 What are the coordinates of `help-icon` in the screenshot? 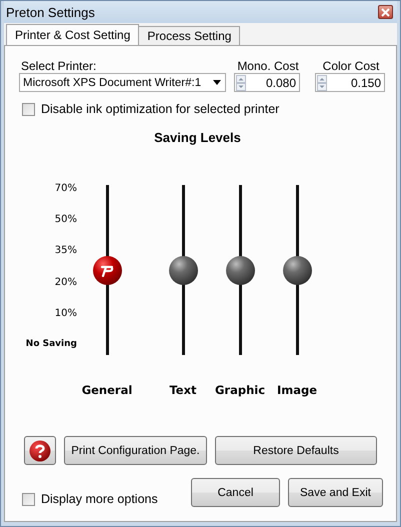 It's located at (40, 451).